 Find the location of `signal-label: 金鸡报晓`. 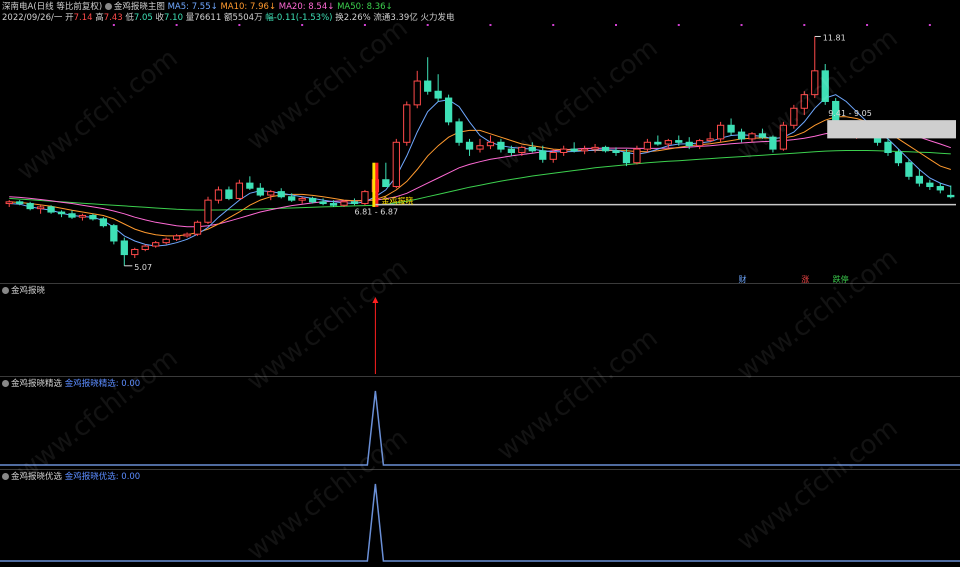

signal-label: 金鸡报晓 is located at coordinates (397, 201).